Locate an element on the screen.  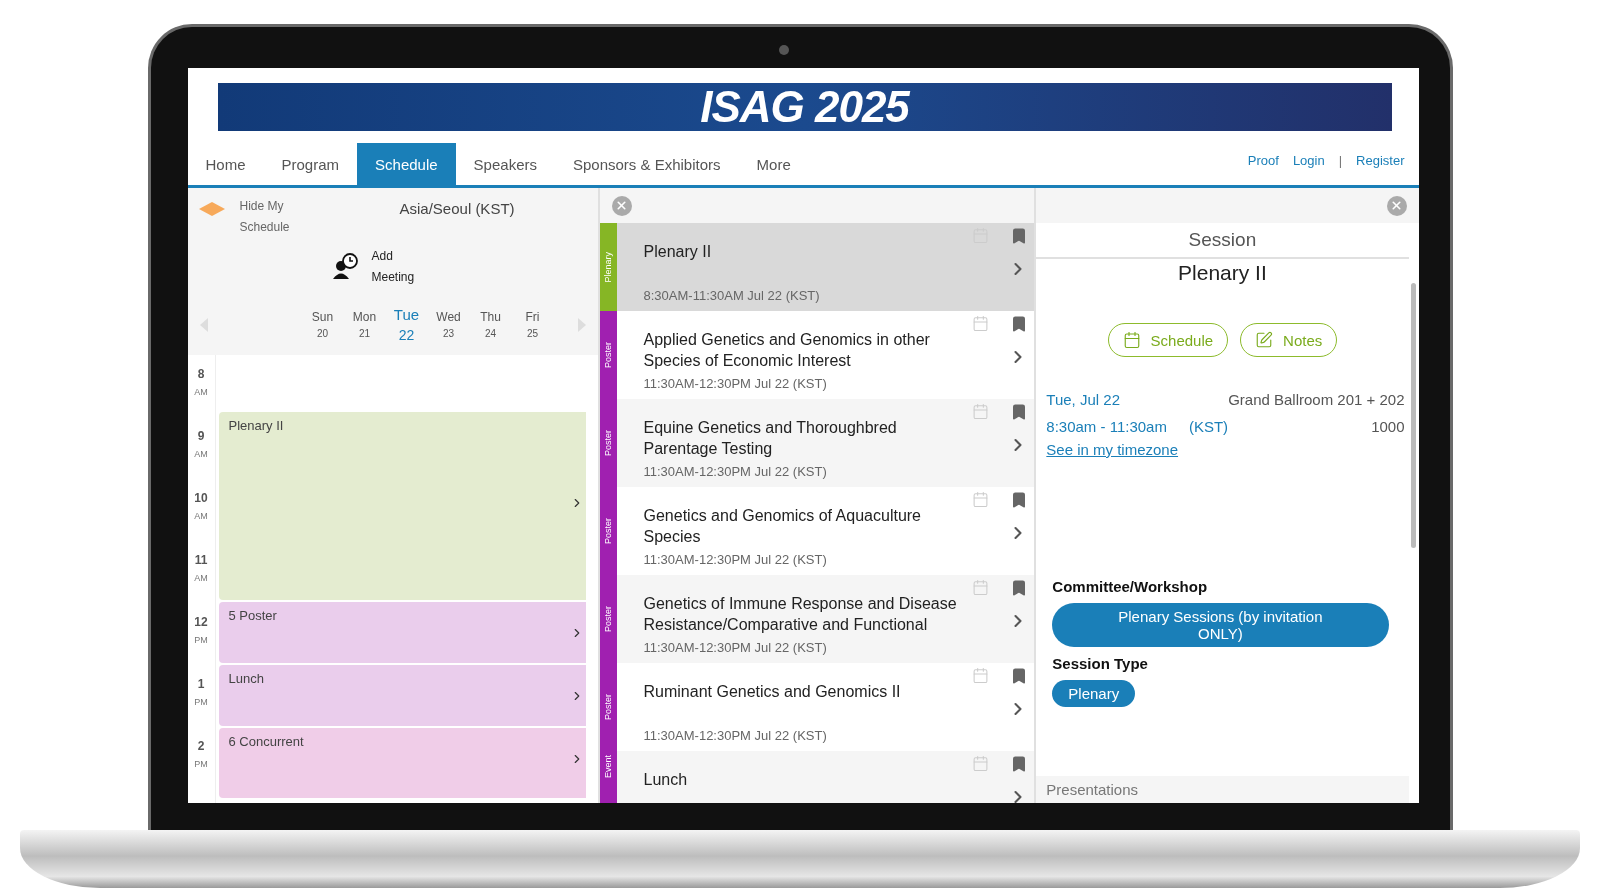
session-item: Poster Applied Genetics and Genomics in other Species of Economic Interest 11:30AM-12:30PM Jul 22 (KST) is located at coordinates (817, 355).